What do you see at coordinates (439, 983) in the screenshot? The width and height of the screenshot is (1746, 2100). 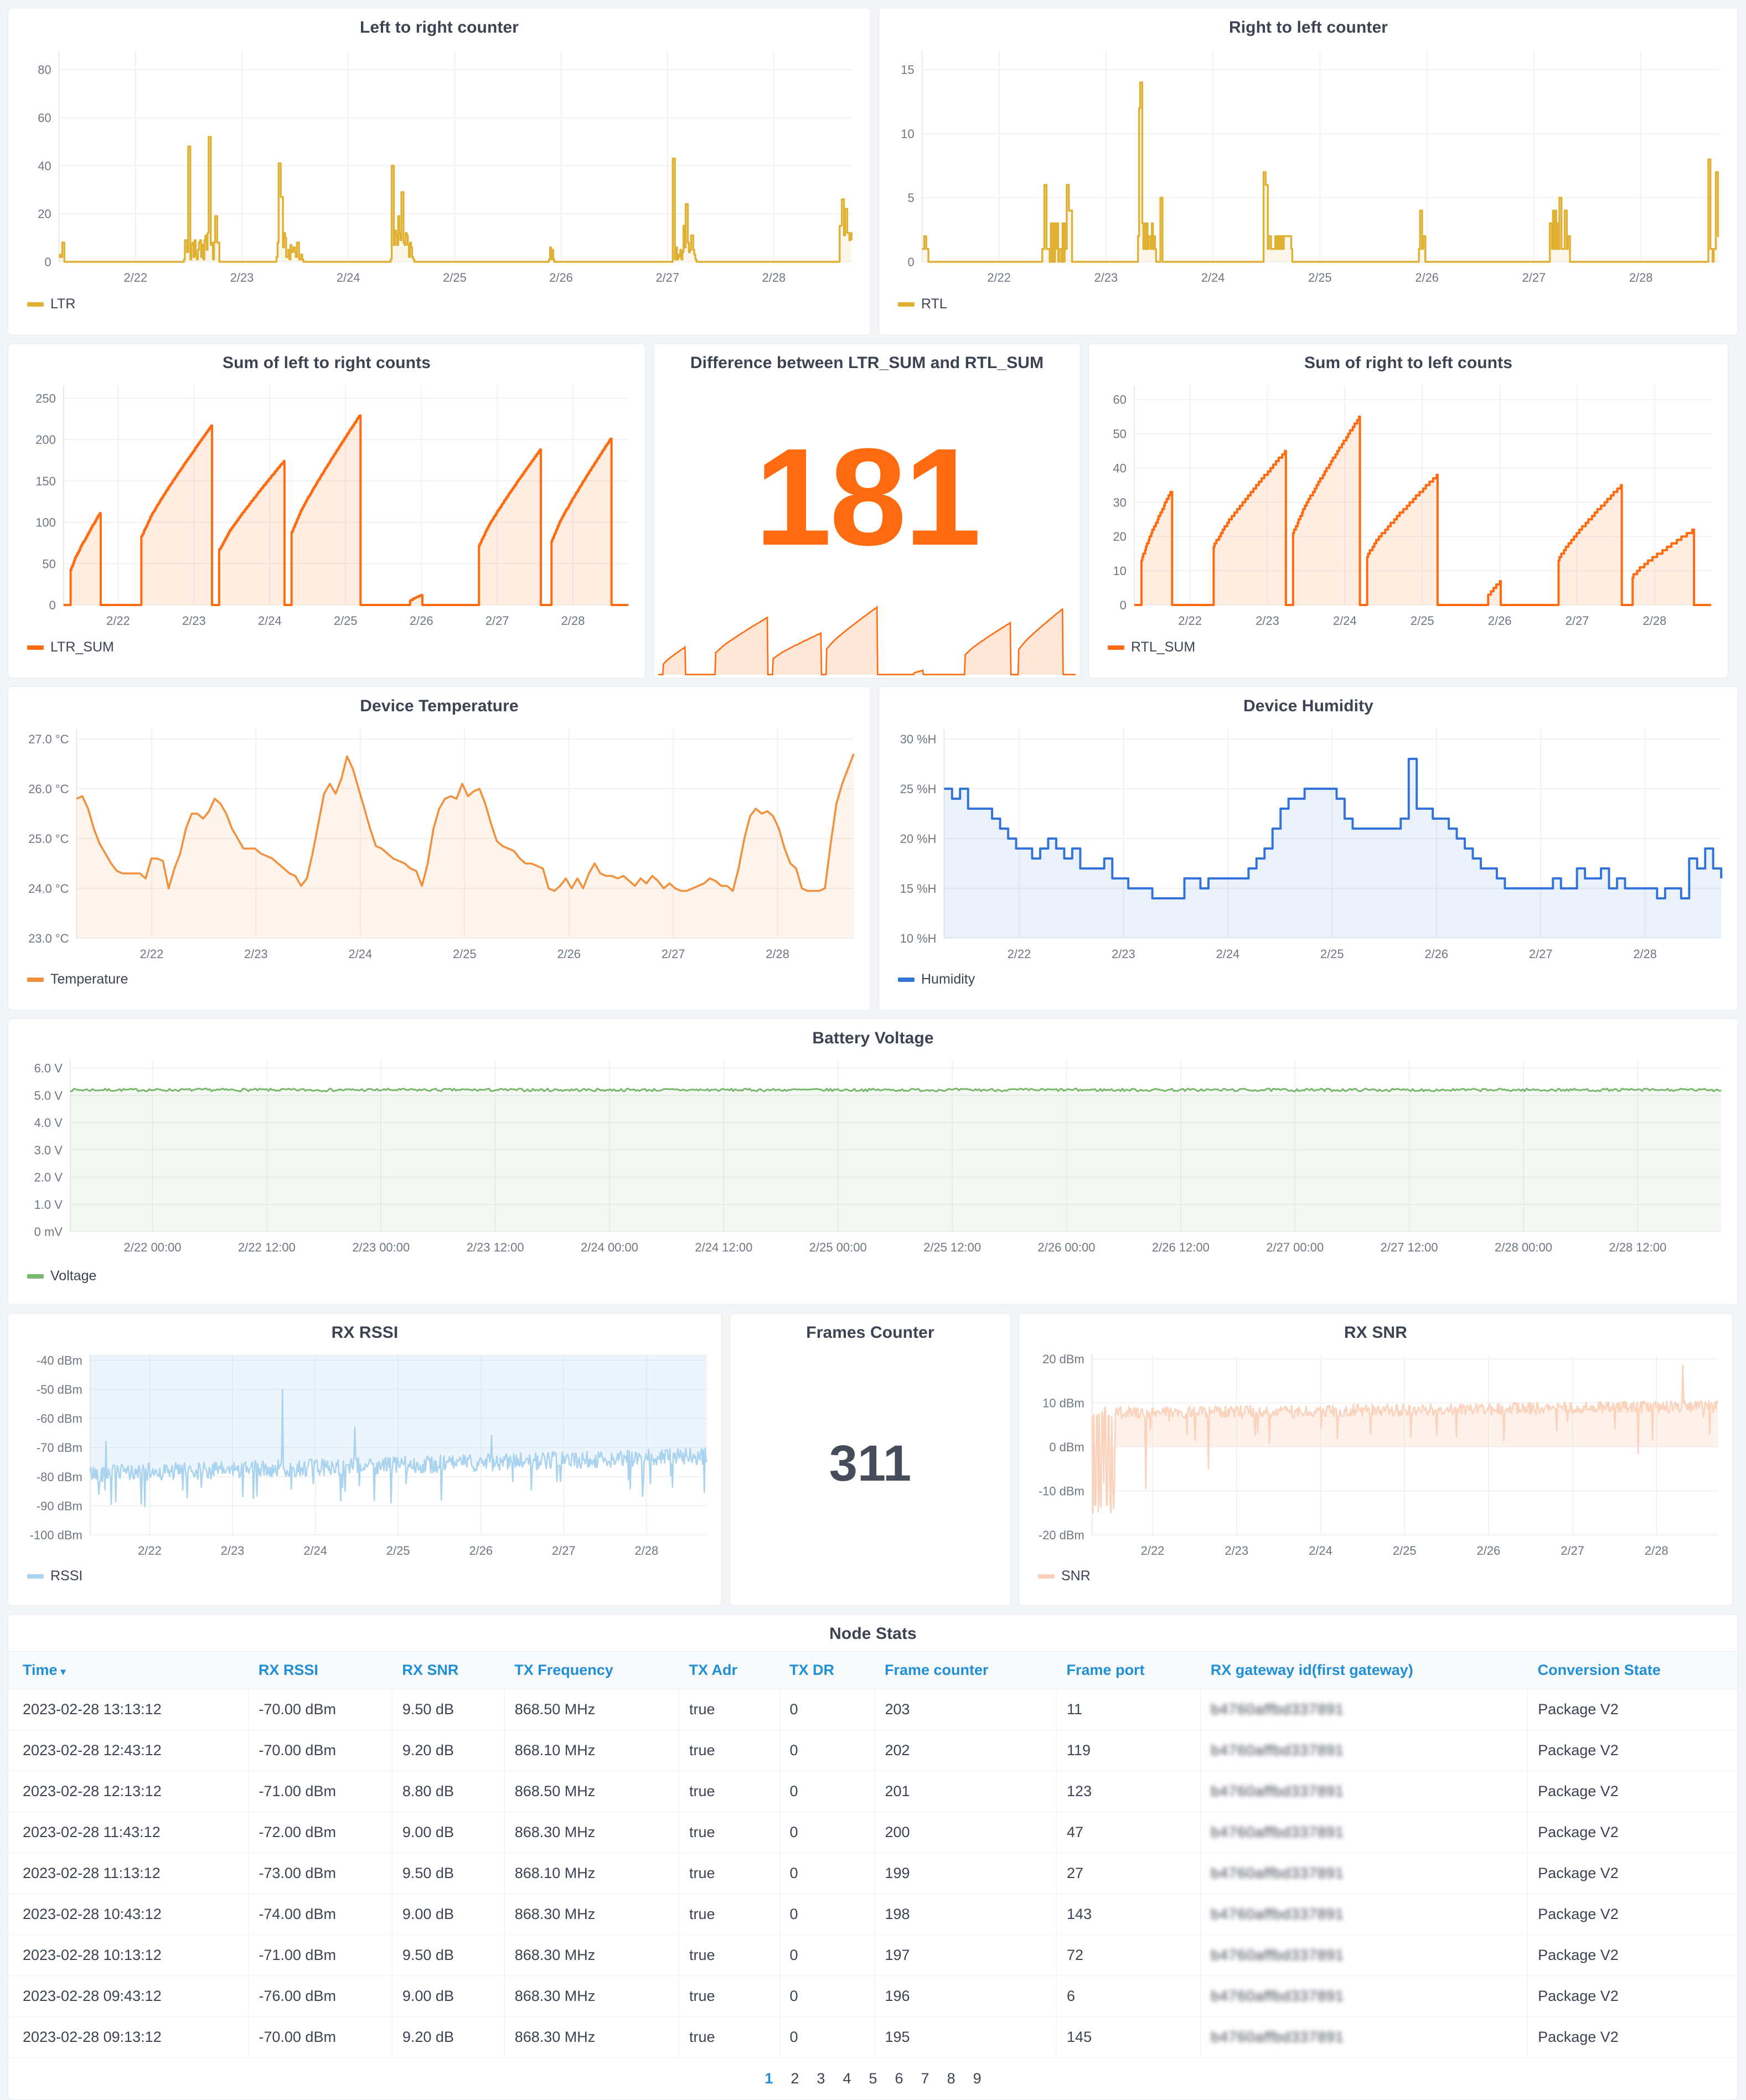 I see `legend-temperature: Temperature` at bounding box center [439, 983].